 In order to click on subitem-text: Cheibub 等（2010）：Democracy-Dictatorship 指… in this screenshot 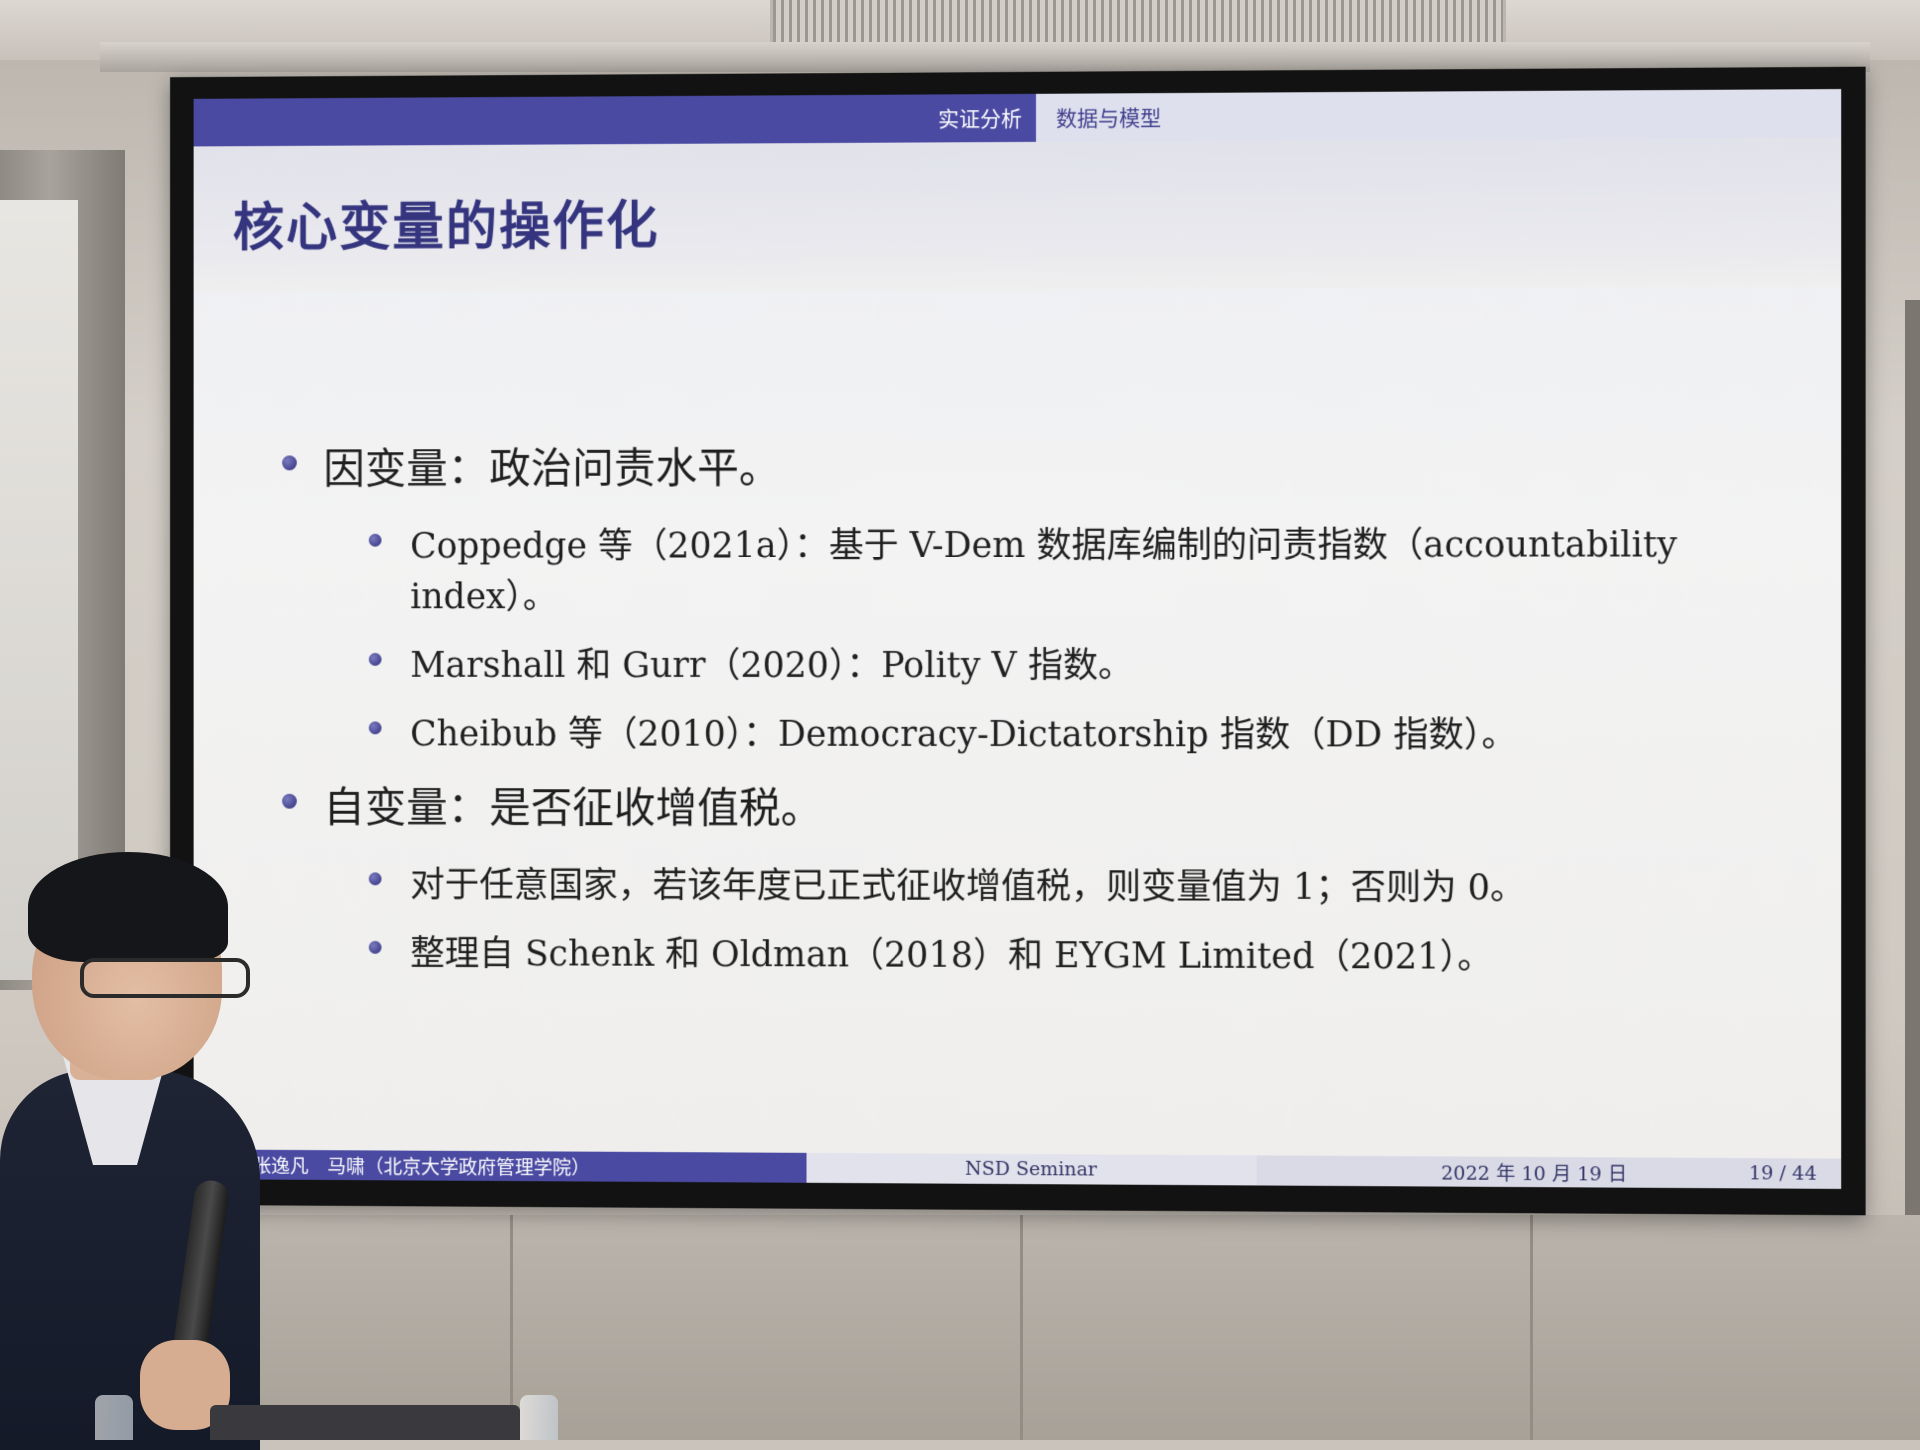, I will do `click(963, 735)`.